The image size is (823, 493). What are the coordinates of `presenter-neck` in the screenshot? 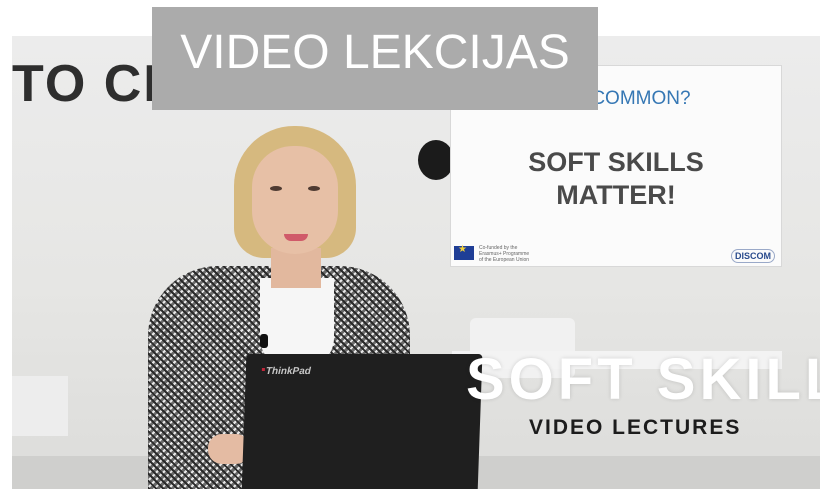 It's located at (296, 268).